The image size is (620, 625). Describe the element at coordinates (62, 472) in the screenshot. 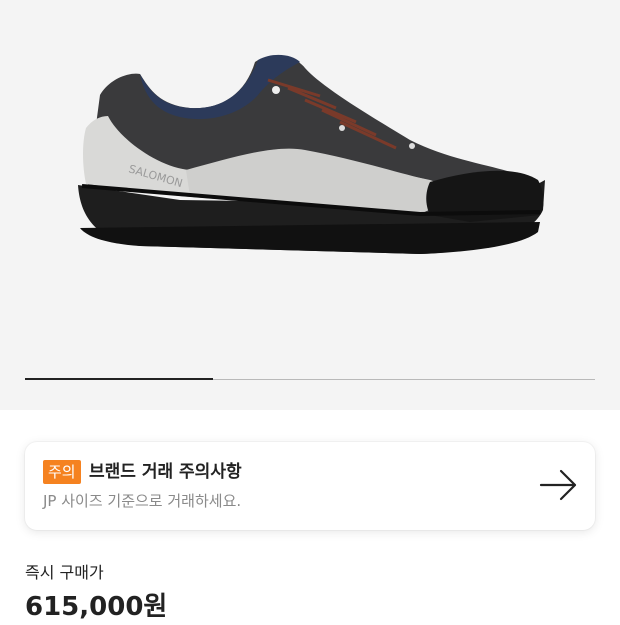

I see `notice-badge: 주의` at that location.